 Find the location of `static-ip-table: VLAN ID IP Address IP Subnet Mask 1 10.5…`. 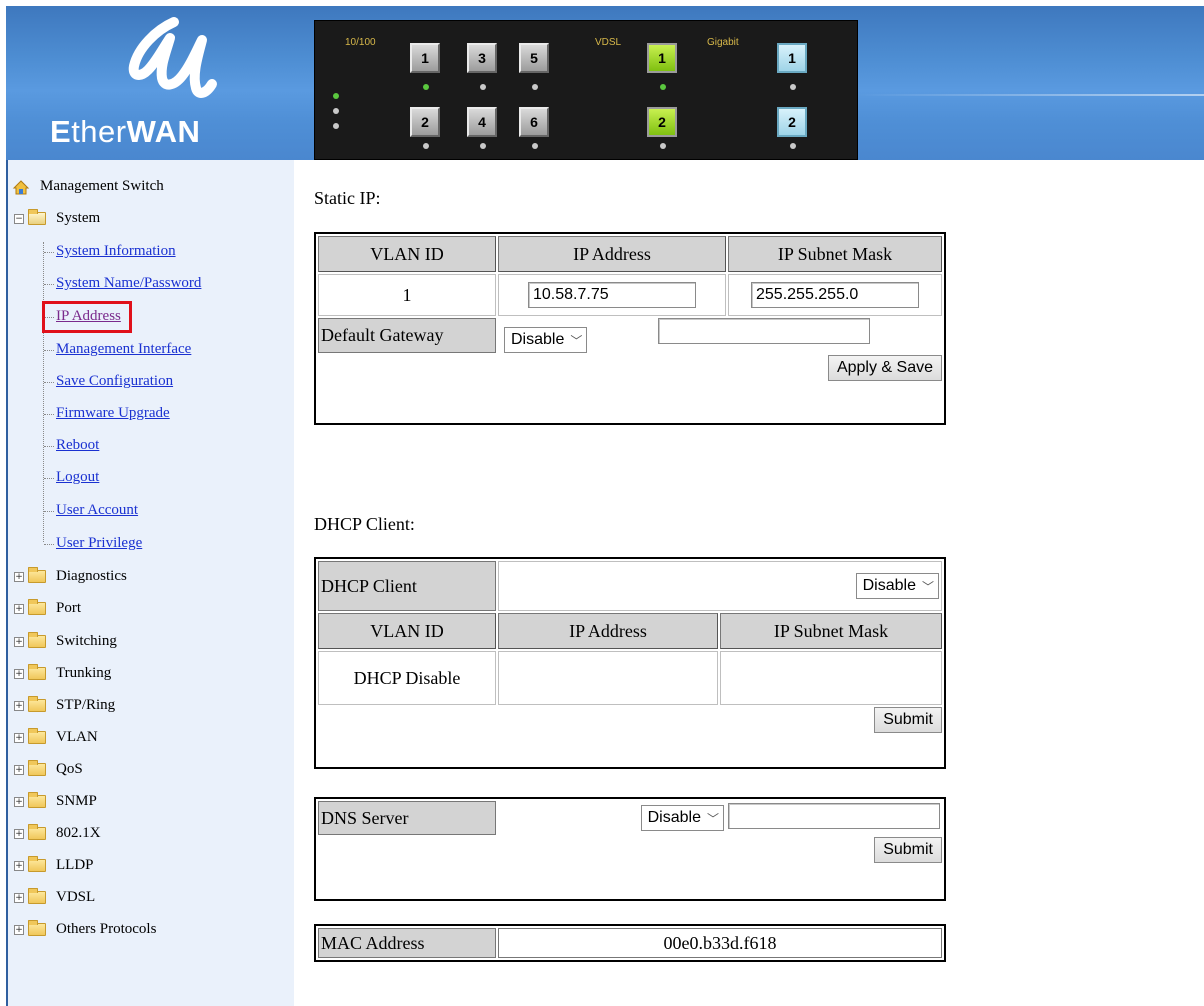

static-ip-table: VLAN ID IP Address IP Subnet Mask 1 10.5… is located at coordinates (630, 328).